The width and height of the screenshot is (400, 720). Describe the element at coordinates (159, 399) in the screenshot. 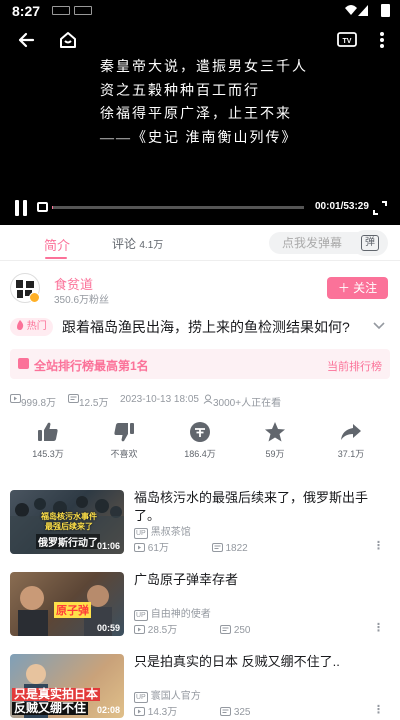

I see `publish-date: 2023-10-13 18:05` at that location.